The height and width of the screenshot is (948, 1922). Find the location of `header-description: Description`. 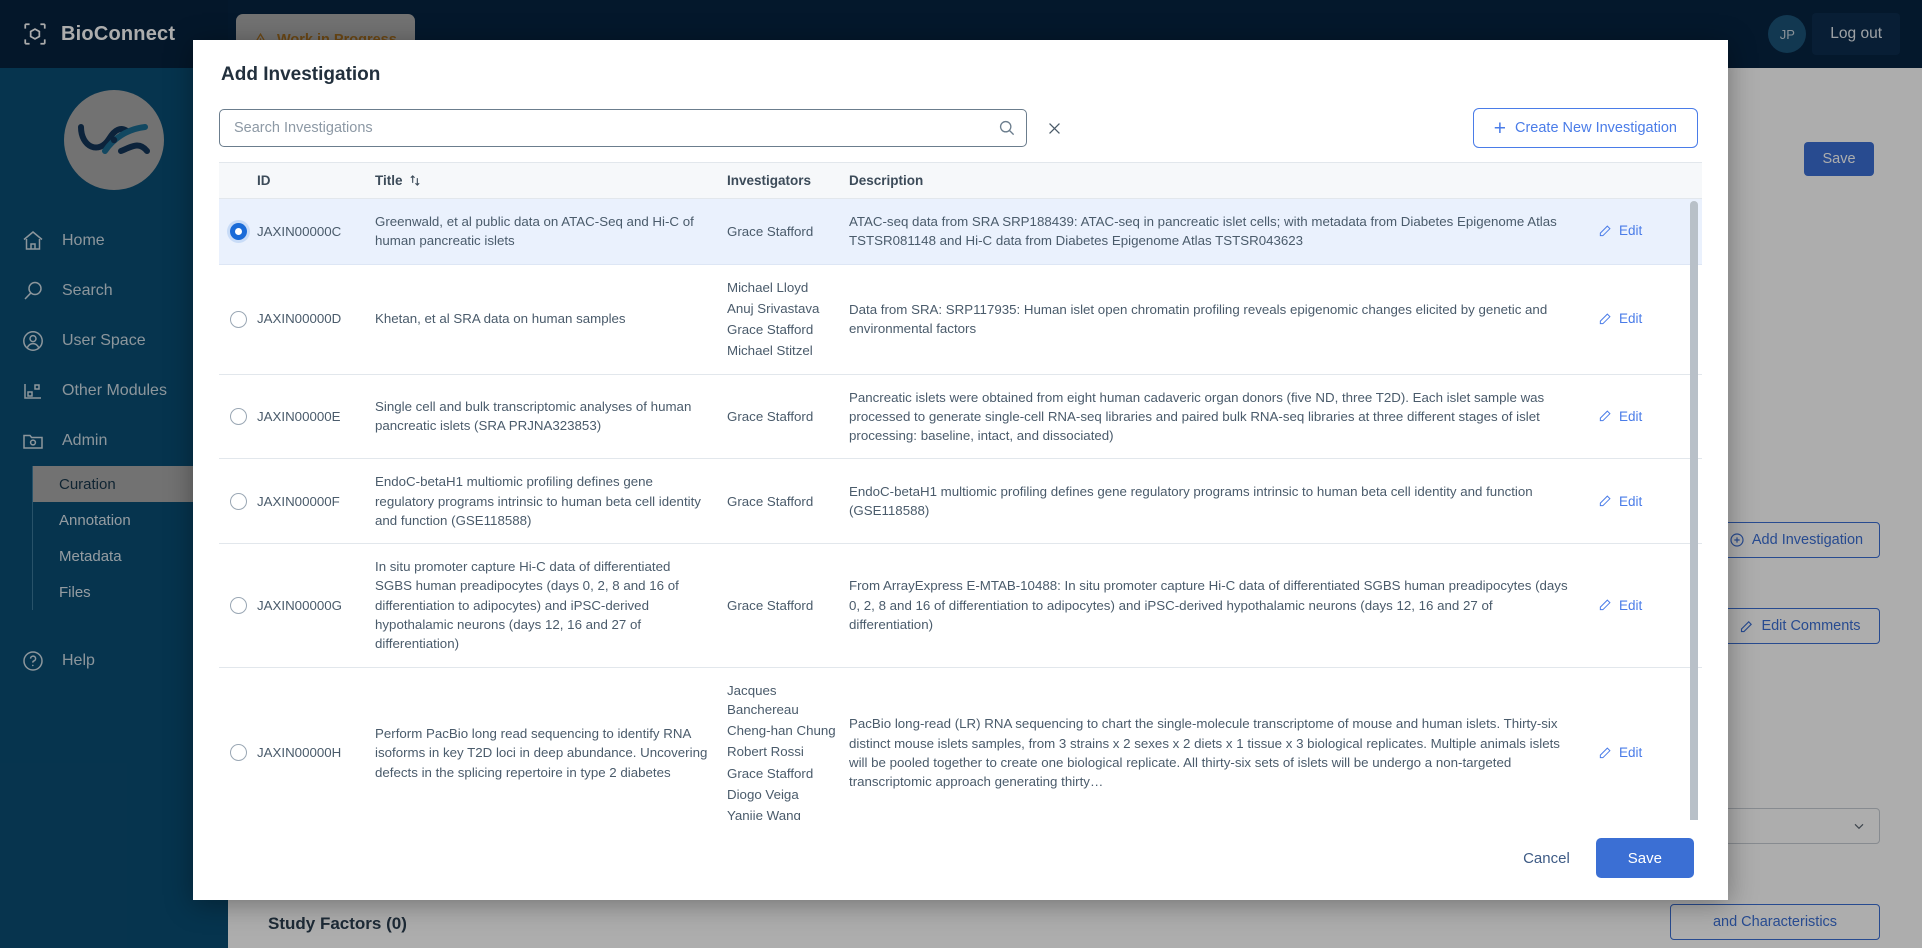

header-description: Description is located at coordinates (1223, 180).